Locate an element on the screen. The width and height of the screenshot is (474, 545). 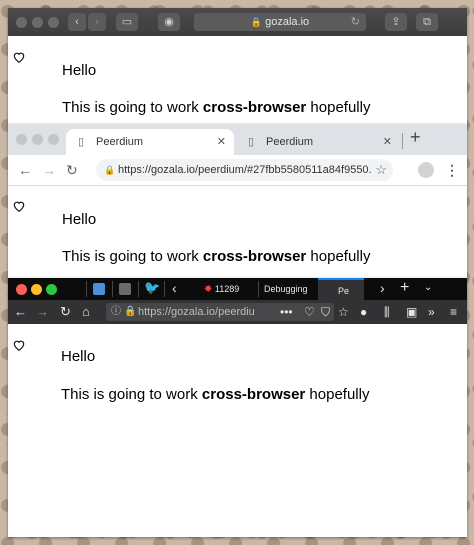
back-icon: ‹ is located at coordinates (77, 22).